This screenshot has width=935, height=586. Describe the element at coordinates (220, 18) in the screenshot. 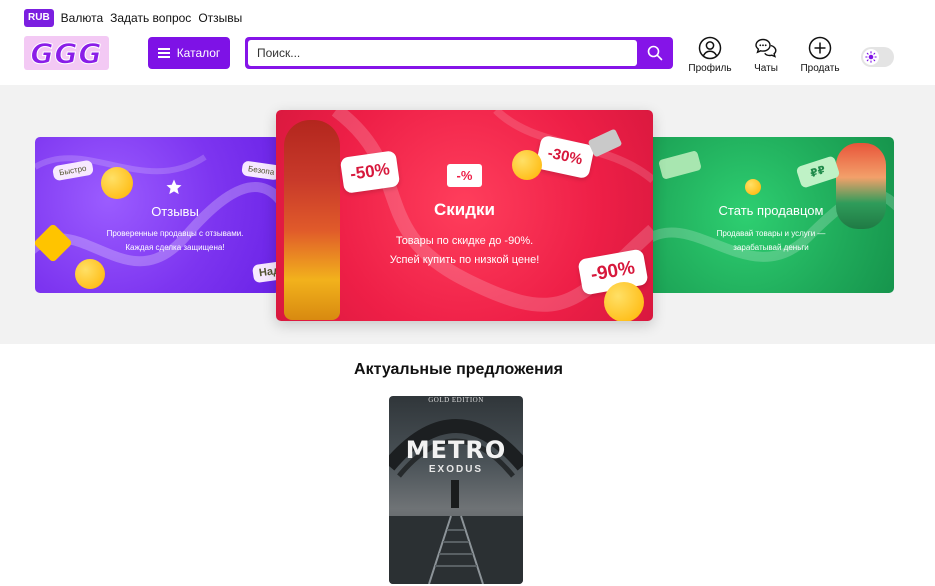

I see `reviews-link: Отзывы` at that location.